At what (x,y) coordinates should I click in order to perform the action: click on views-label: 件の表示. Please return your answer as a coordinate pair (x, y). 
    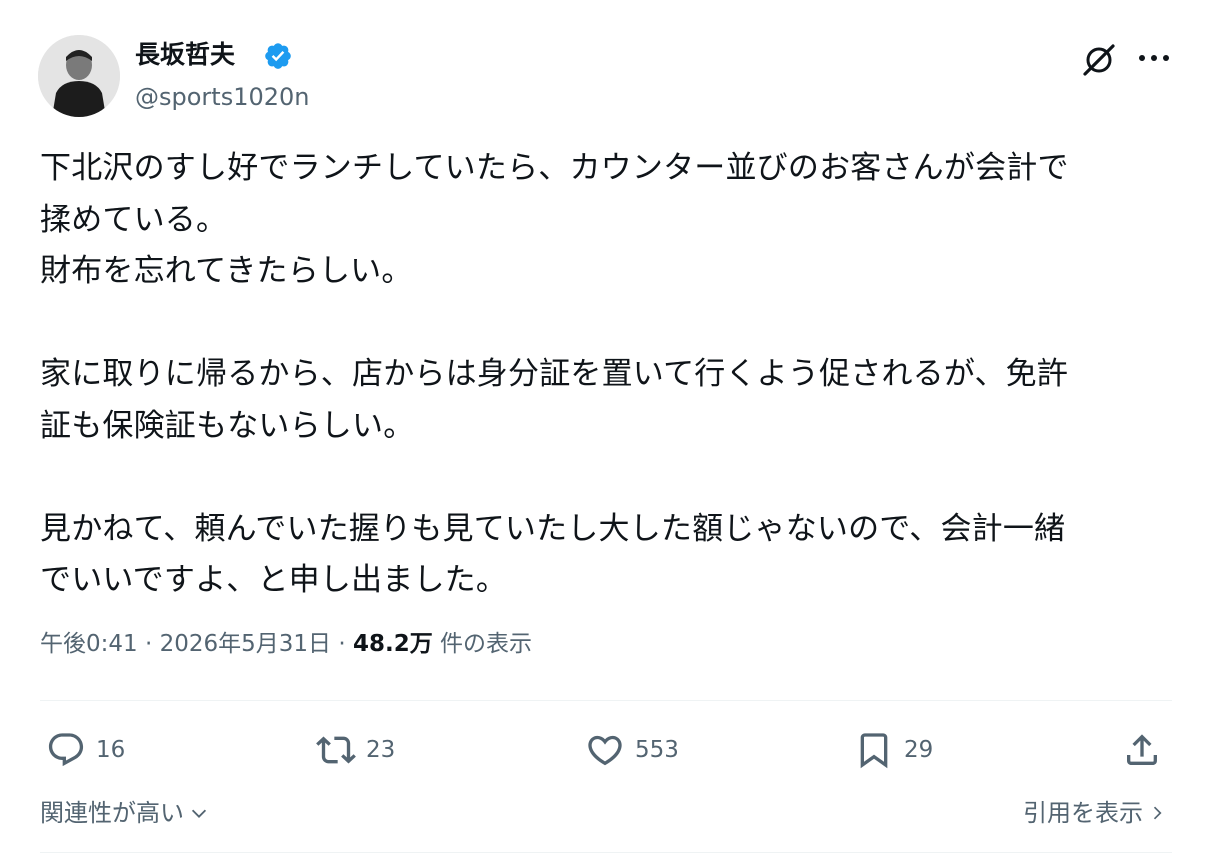
    Looking at the image, I should click on (486, 644).